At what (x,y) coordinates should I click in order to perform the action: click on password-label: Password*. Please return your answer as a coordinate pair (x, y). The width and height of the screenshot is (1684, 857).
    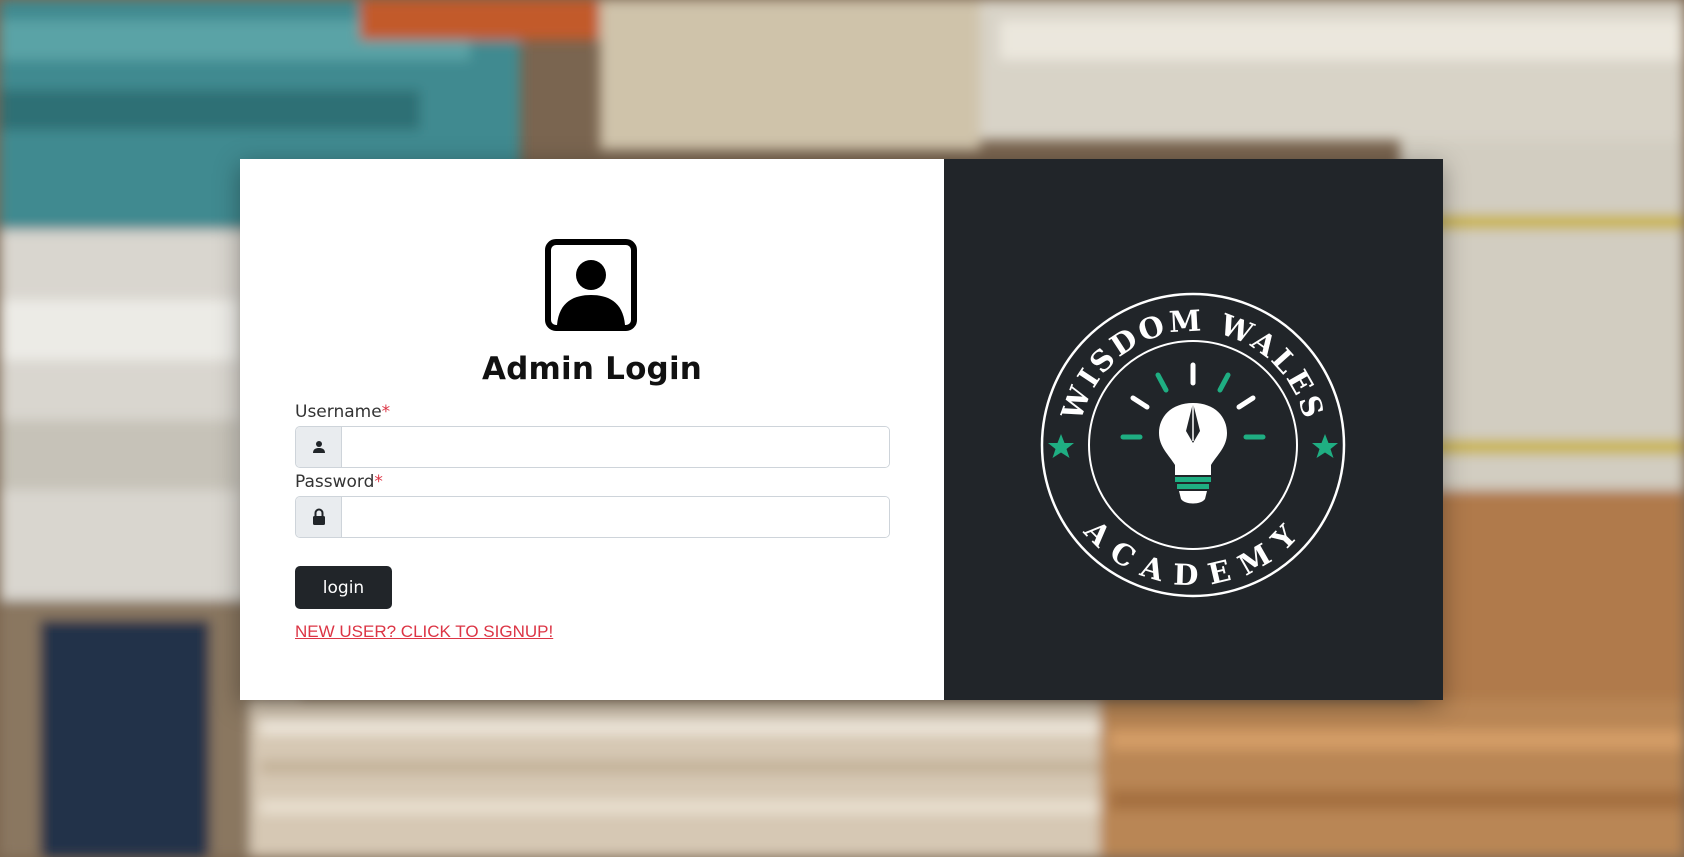
    Looking at the image, I should click on (339, 482).